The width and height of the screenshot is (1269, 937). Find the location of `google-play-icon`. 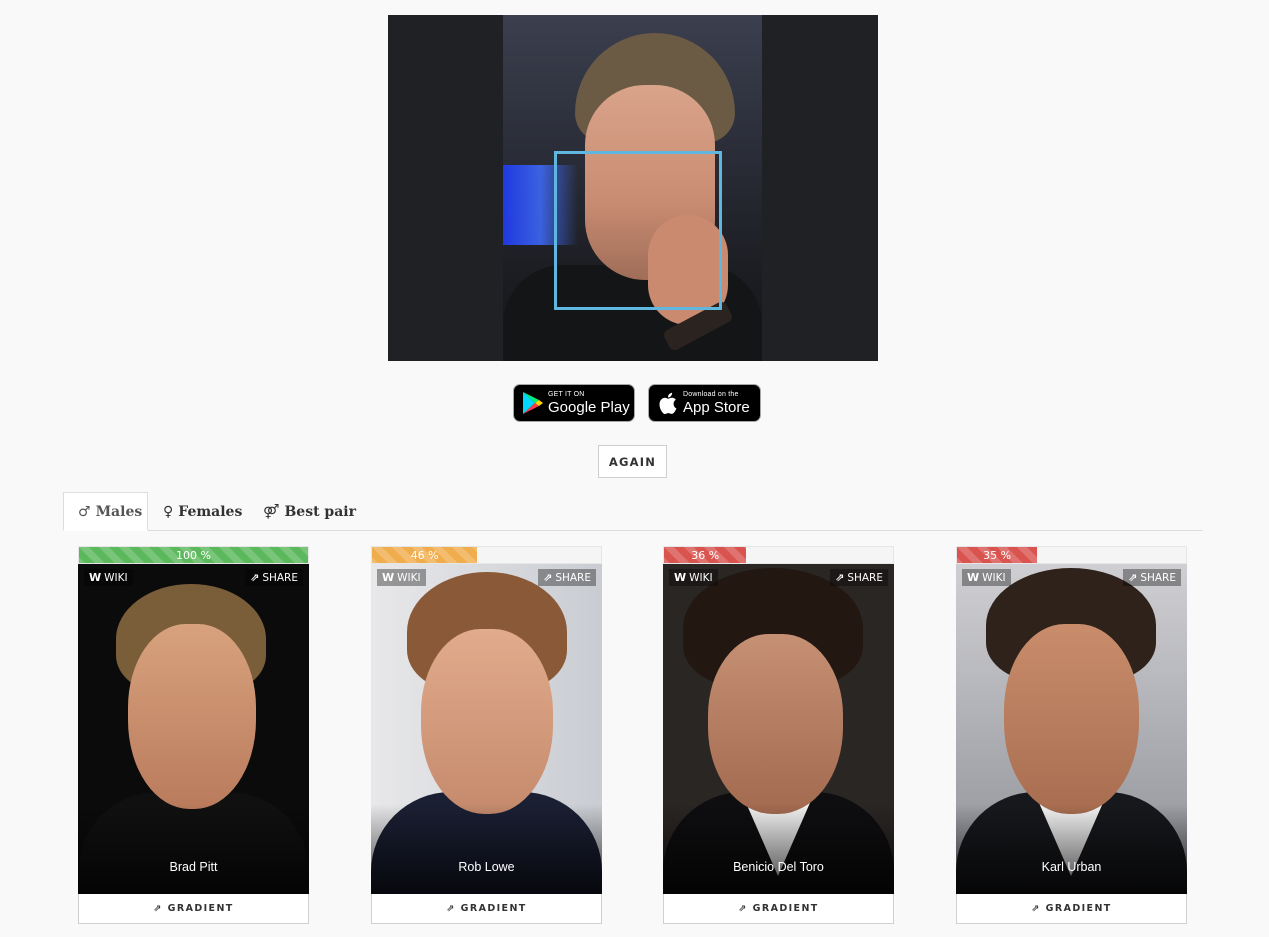

google-play-icon is located at coordinates (533, 403).